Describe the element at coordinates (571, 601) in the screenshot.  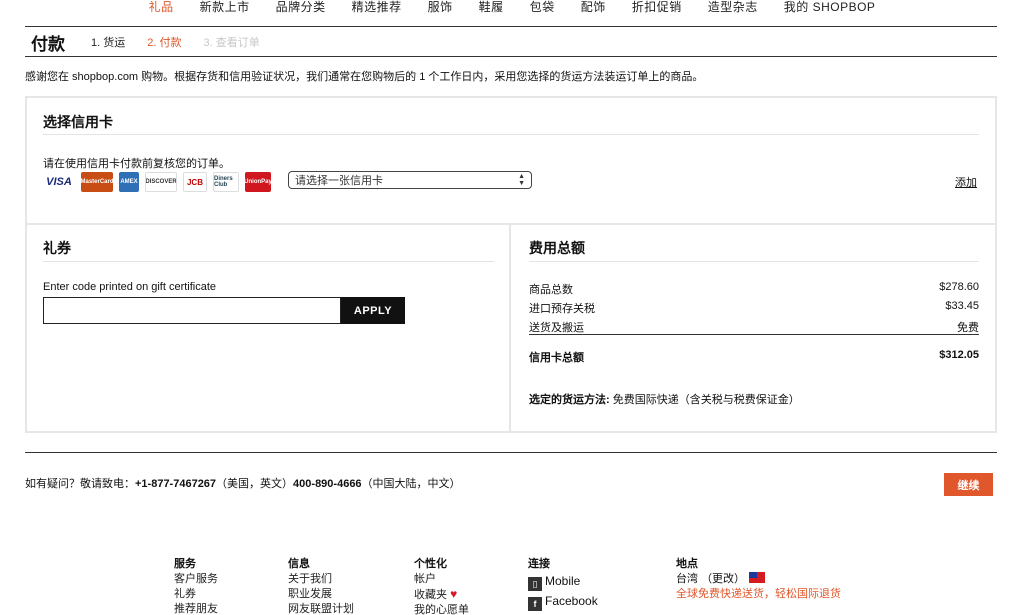
I see `facebook-label: Facebook` at that location.